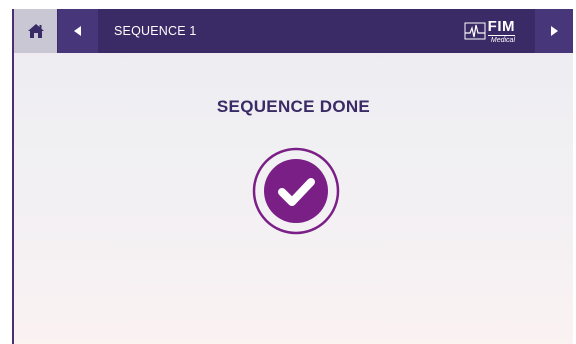  I want to click on sequence-title: SEQUENCE 1, so click(155, 31).